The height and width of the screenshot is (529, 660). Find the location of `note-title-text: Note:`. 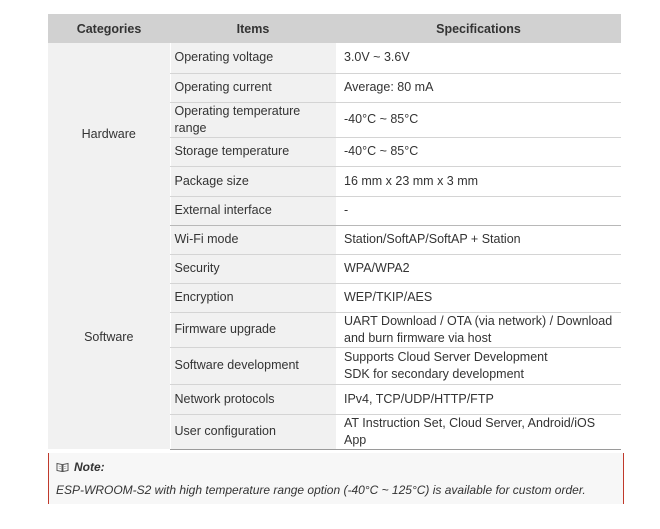

note-title-text: Note: is located at coordinates (89, 467).